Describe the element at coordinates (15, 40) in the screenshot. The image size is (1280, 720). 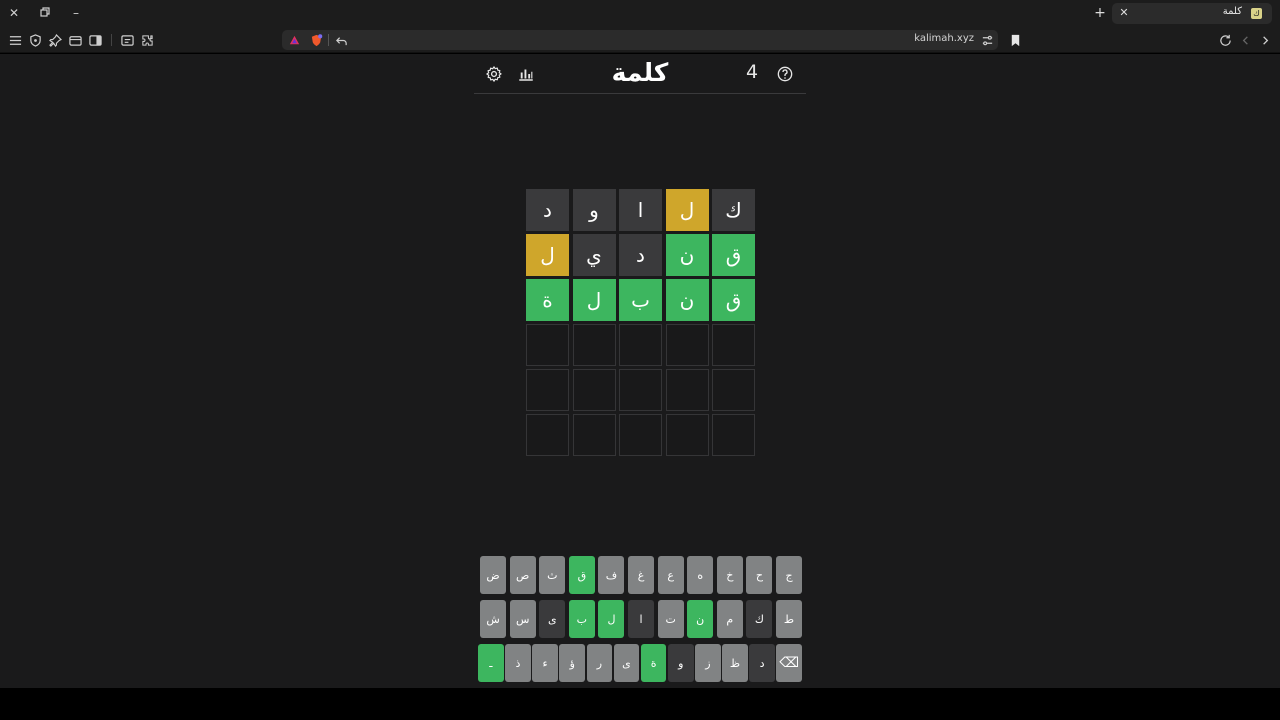
I see `menu-icon` at that location.